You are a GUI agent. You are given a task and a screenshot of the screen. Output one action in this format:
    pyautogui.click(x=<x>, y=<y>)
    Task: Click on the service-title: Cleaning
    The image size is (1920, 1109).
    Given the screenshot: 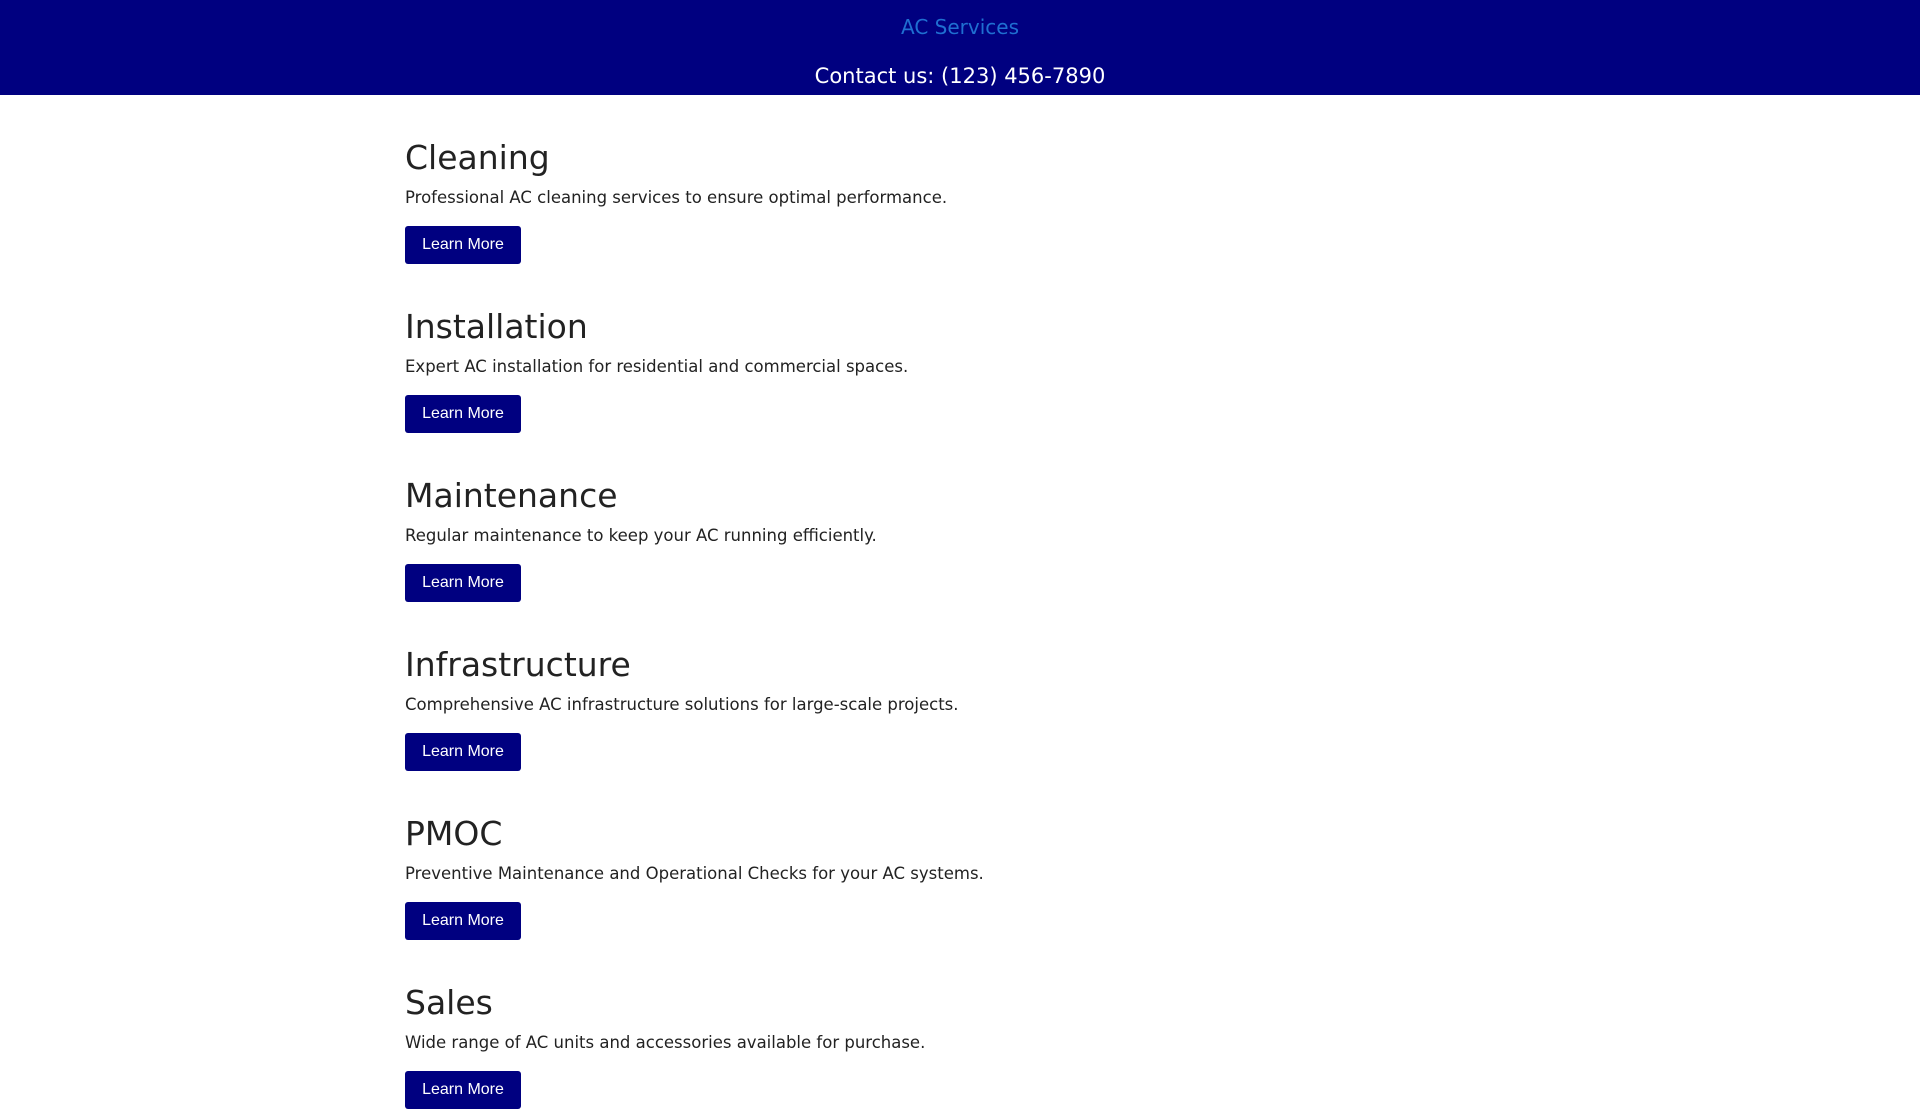 What is the action you would take?
    pyautogui.click(x=477, y=157)
    